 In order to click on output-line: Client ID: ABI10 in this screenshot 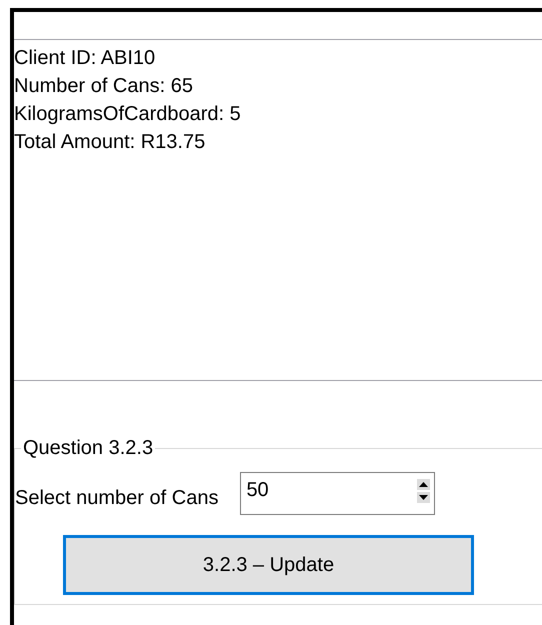, I will do `click(85, 58)`.